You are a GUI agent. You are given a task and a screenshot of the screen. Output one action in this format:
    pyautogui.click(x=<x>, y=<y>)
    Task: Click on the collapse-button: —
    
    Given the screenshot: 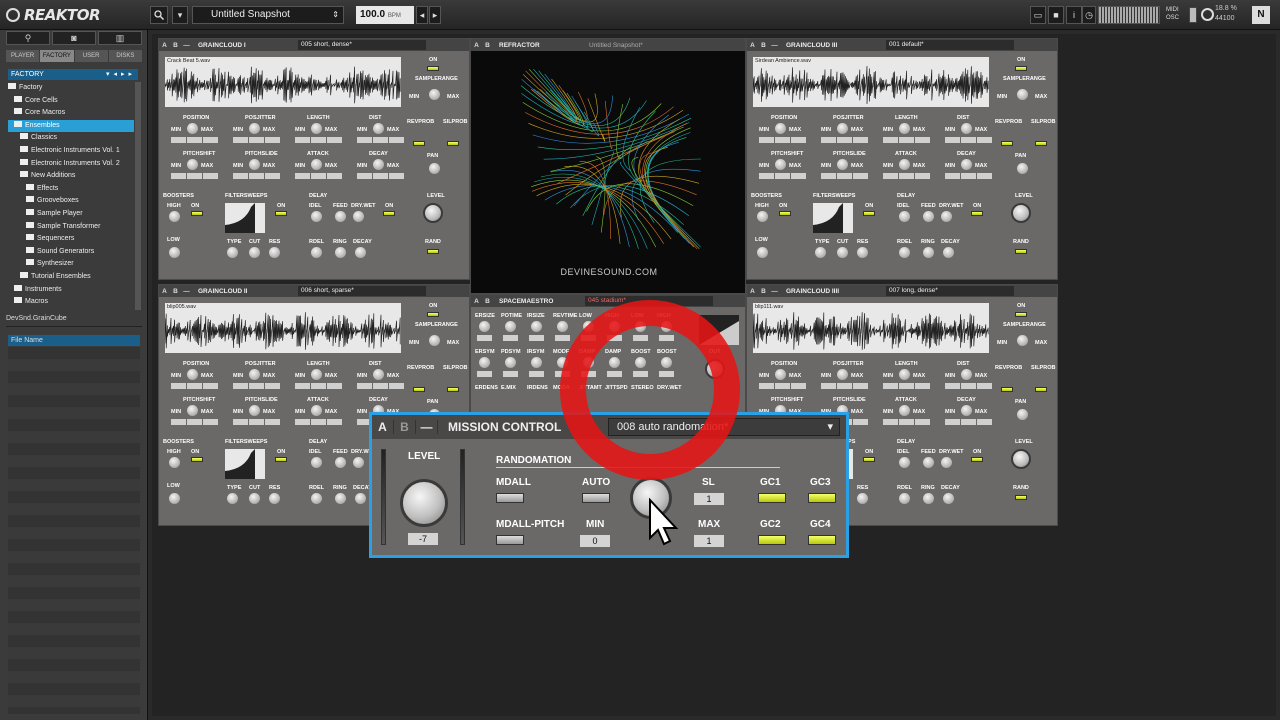 What is the action you would take?
    pyautogui.click(x=427, y=427)
    